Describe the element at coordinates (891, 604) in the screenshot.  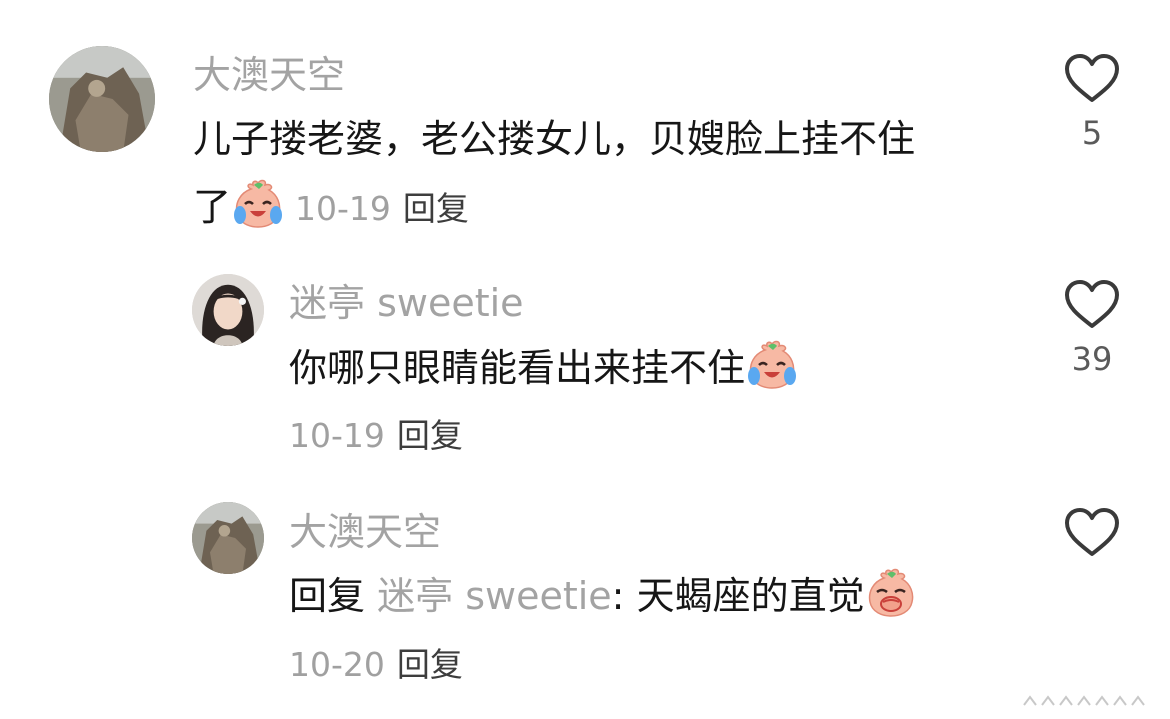
I see `giggling-peach-emoji` at that location.